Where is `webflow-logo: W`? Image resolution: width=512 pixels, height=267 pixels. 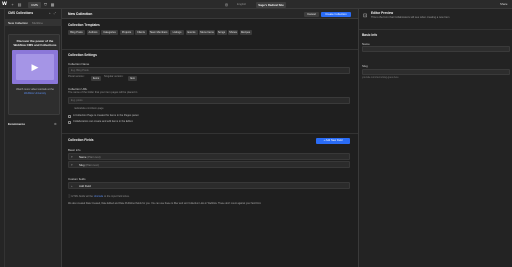 webflow-logo: W is located at coordinates (5, 4).